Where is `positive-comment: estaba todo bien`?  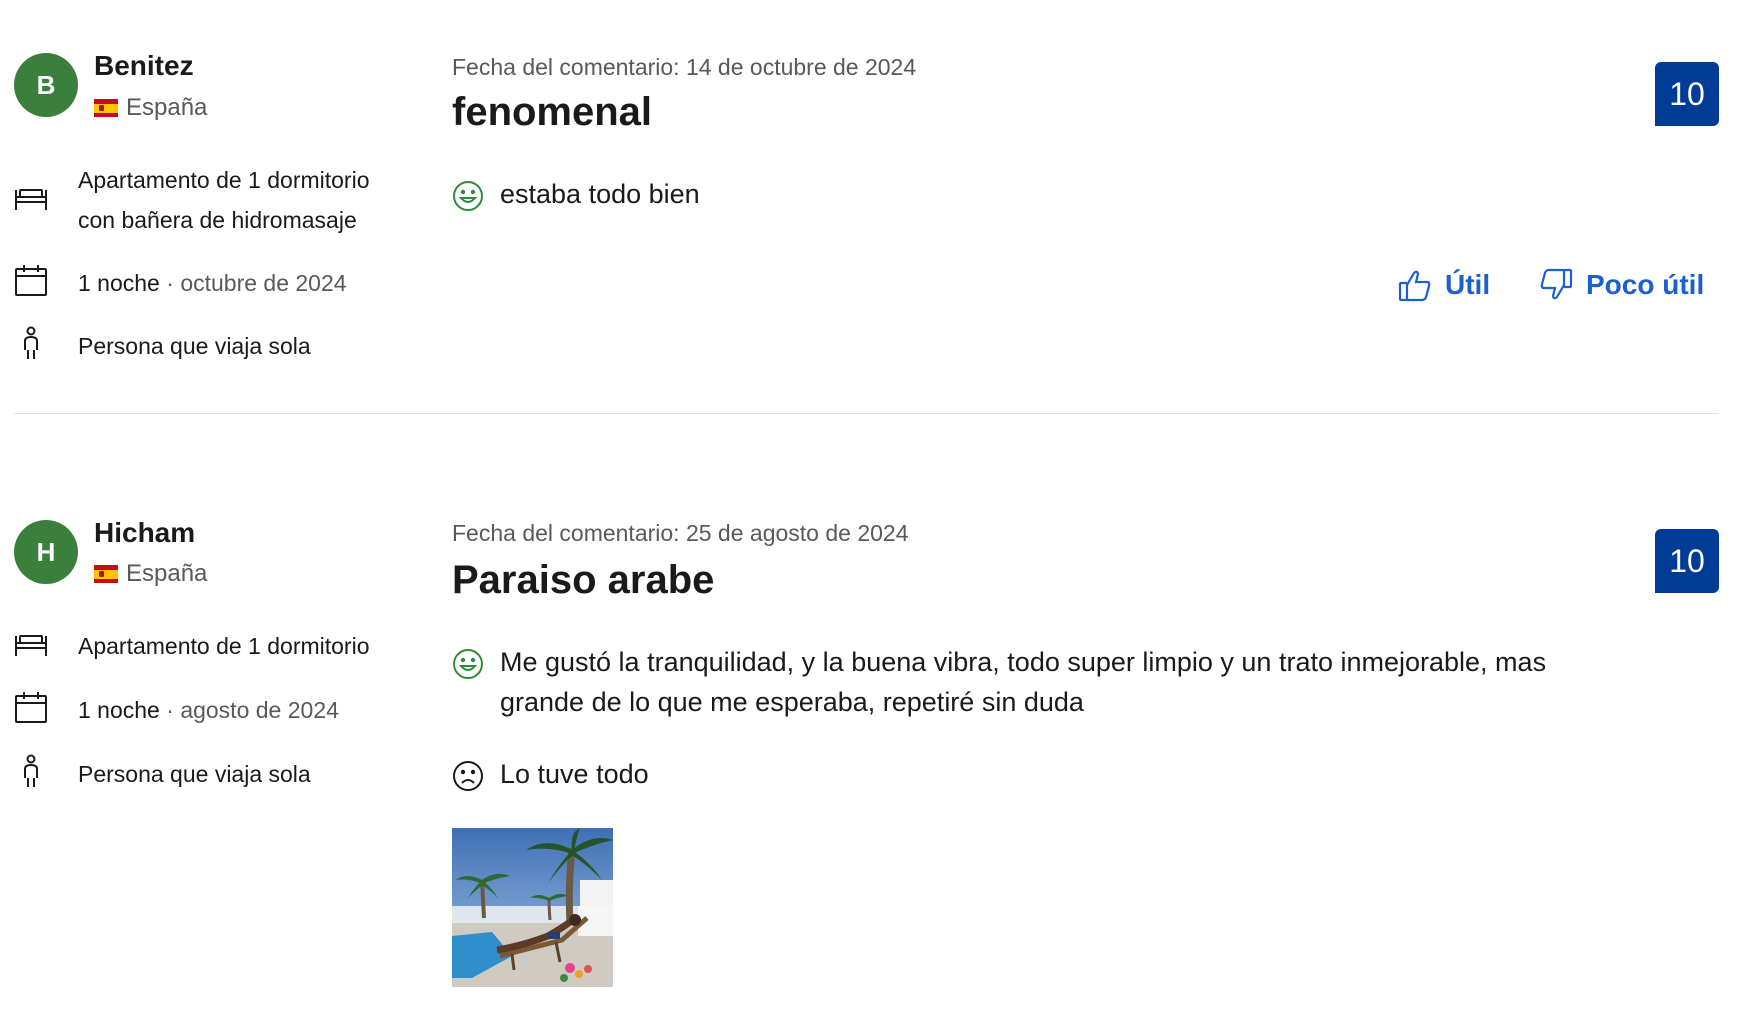
positive-comment: estaba todo bien is located at coordinates (1042, 194).